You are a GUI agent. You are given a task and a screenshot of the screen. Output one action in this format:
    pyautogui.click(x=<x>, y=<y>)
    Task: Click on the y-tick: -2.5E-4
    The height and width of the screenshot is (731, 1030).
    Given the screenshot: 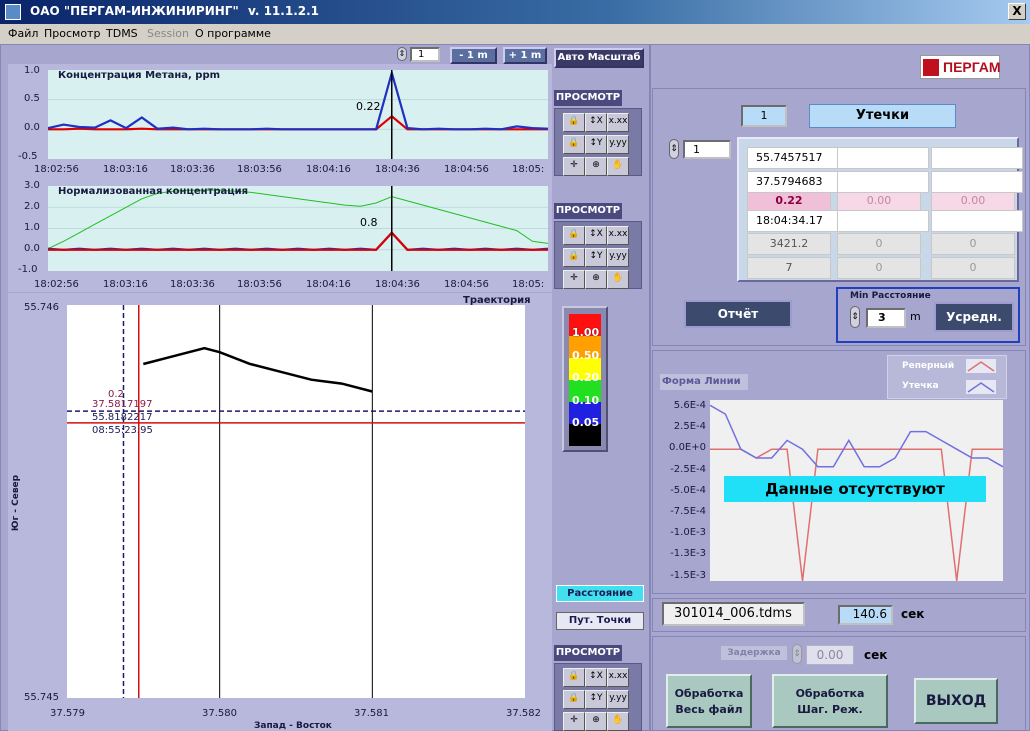 What is the action you would take?
    pyautogui.click(x=688, y=469)
    